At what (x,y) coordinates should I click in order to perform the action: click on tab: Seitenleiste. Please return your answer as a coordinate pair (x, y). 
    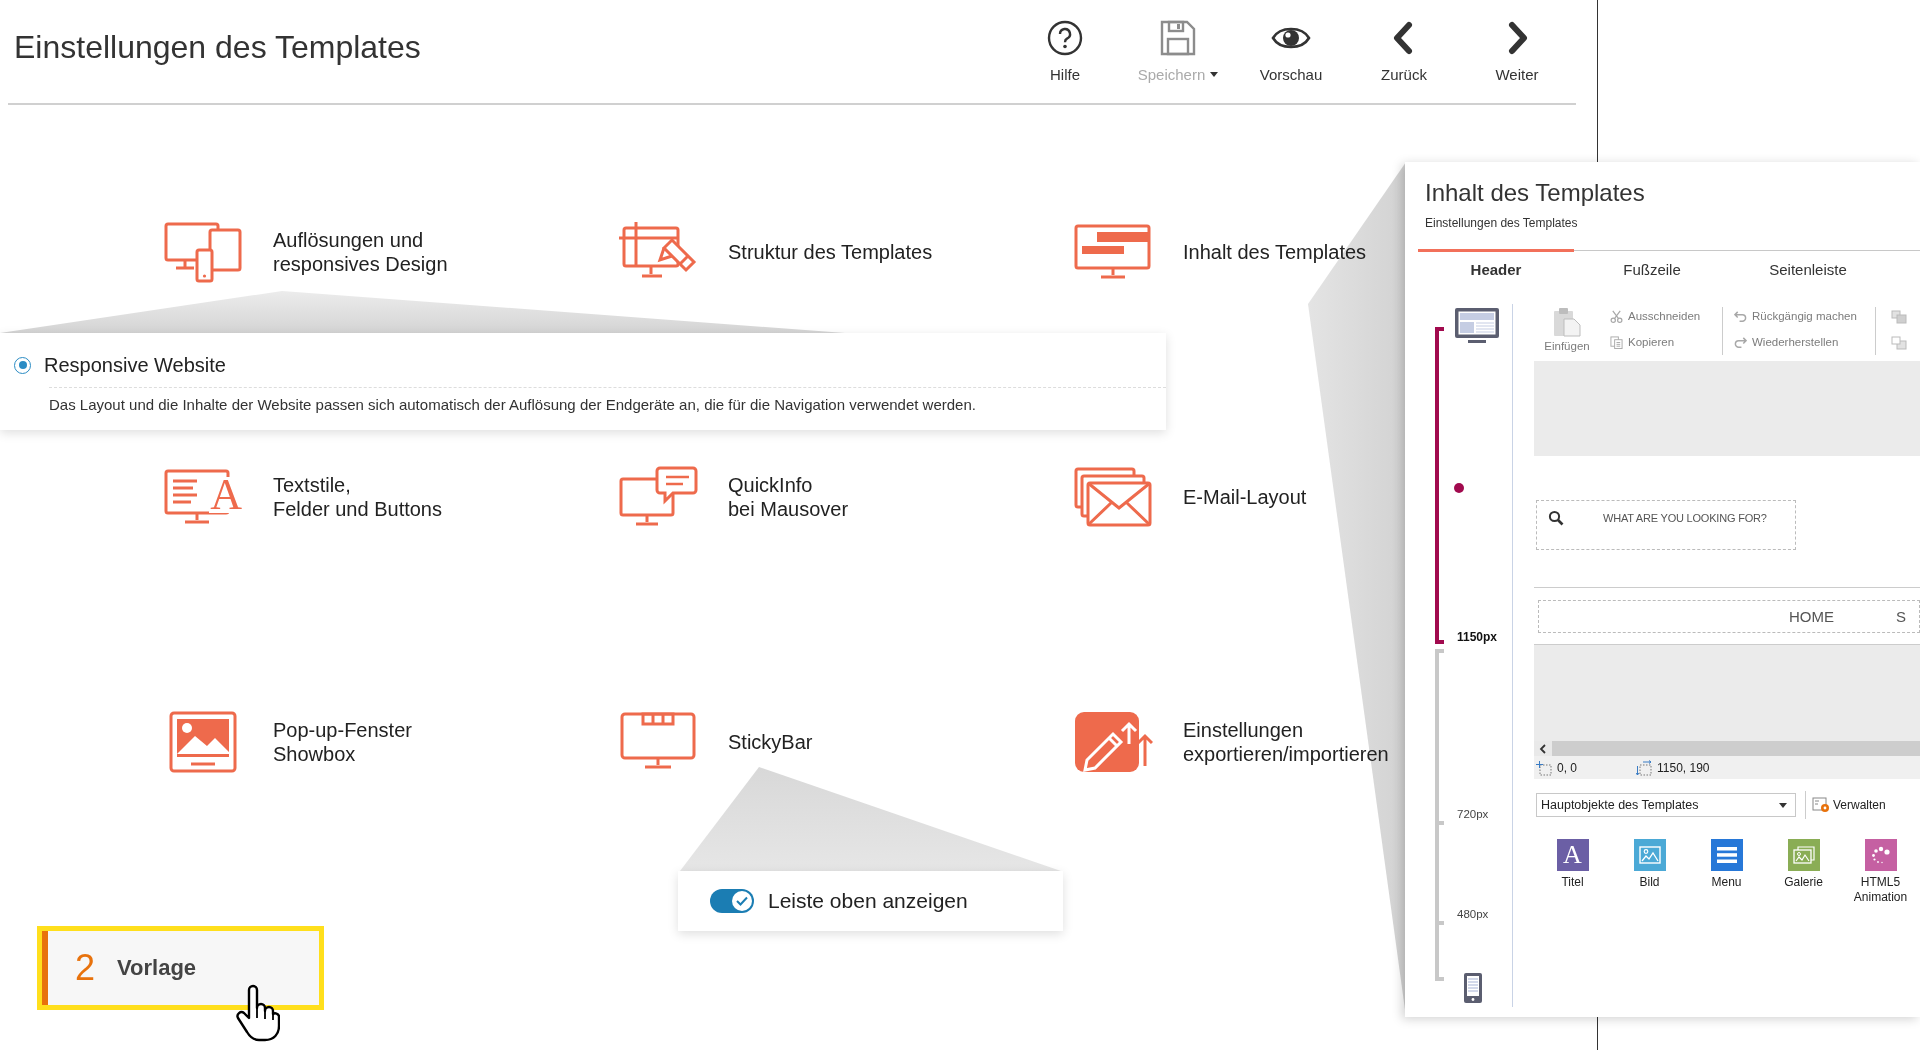
    Looking at the image, I should click on (1808, 265).